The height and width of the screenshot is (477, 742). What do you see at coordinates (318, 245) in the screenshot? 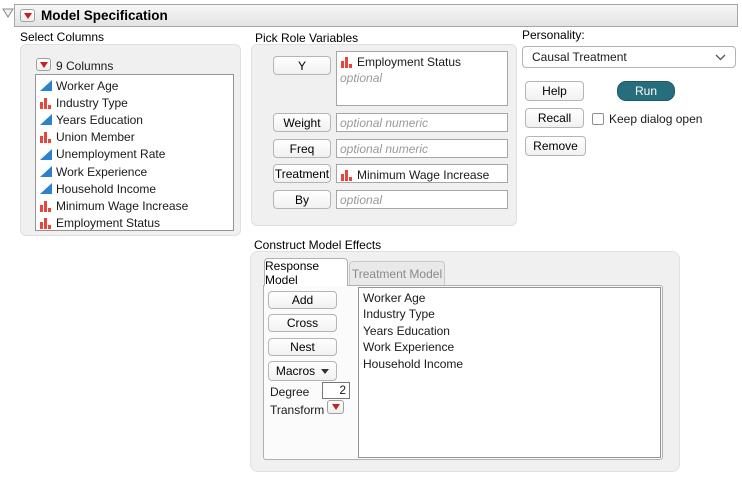
I see `model-effects-label: Construct Model Effects` at bounding box center [318, 245].